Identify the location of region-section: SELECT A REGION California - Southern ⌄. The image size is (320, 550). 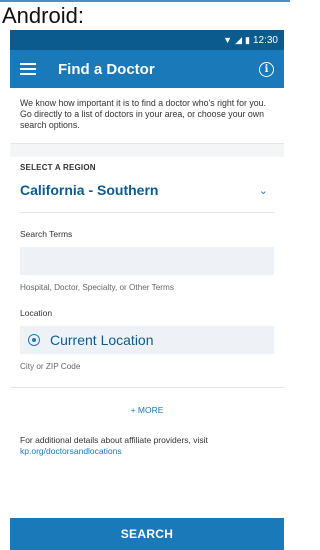
(147, 185).